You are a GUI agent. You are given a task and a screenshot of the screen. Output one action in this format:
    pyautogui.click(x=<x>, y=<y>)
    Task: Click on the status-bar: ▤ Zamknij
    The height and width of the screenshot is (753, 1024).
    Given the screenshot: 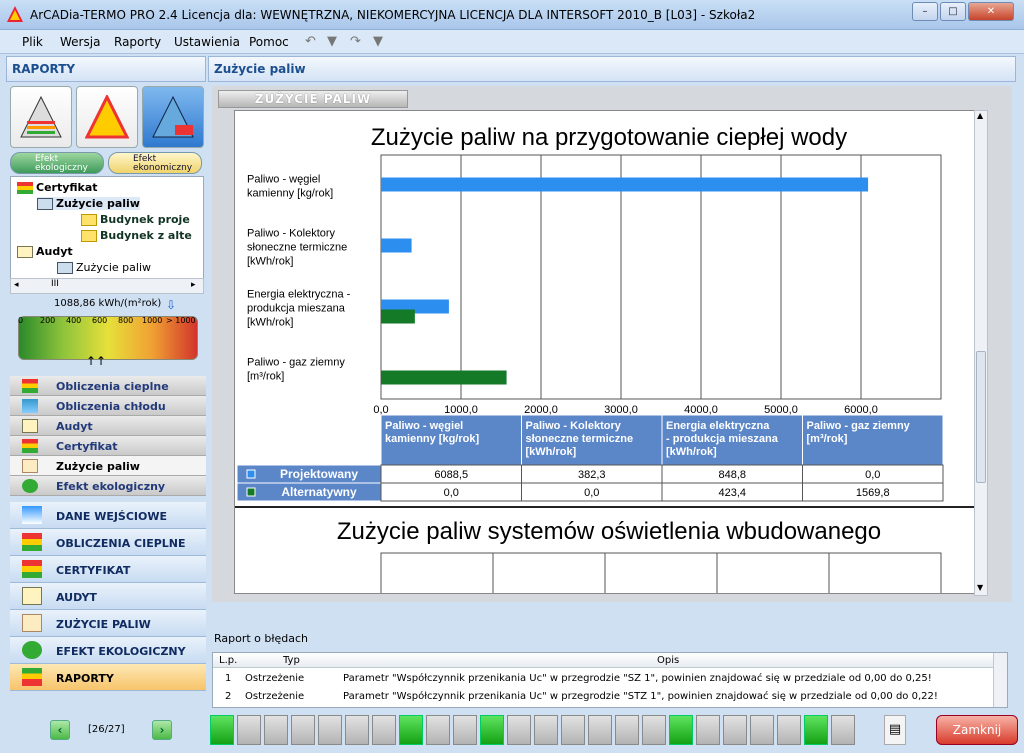 What is the action you would take?
    pyautogui.click(x=616, y=730)
    